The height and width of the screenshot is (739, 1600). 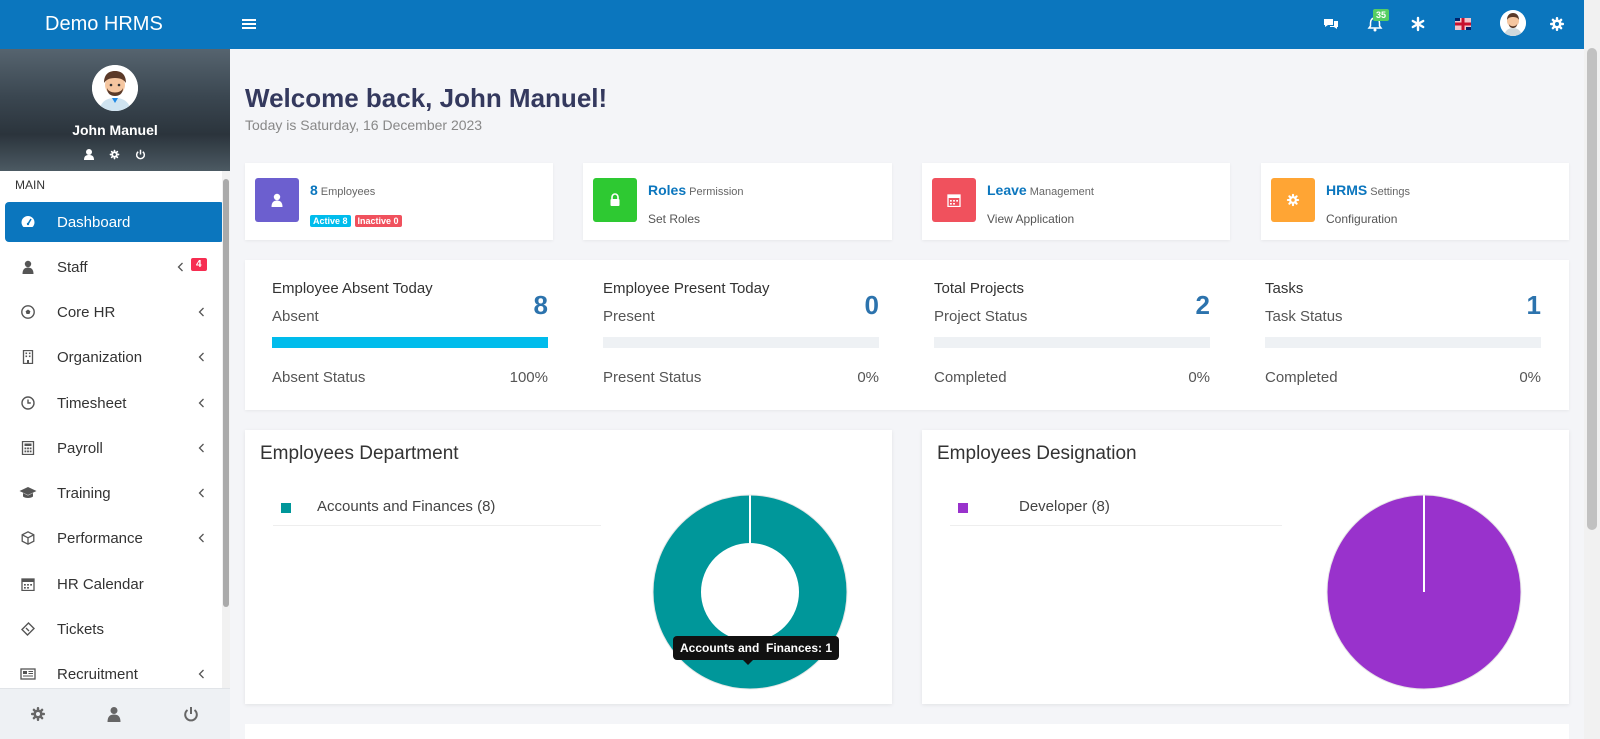 What do you see at coordinates (410, 342) in the screenshot?
I see `progress-fill` at bounding box center [410, 342].